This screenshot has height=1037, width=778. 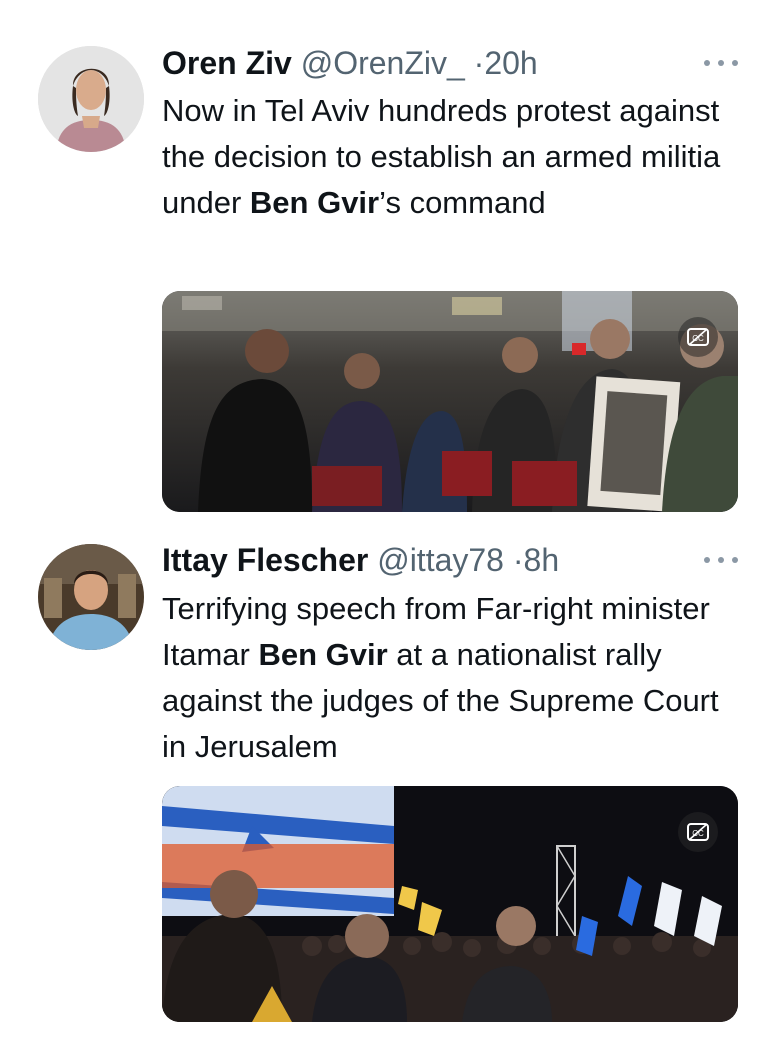 I want to click on tweet-header: Oren Ziv @OrenZiv_ ·20h, so click(x=440, y=63).